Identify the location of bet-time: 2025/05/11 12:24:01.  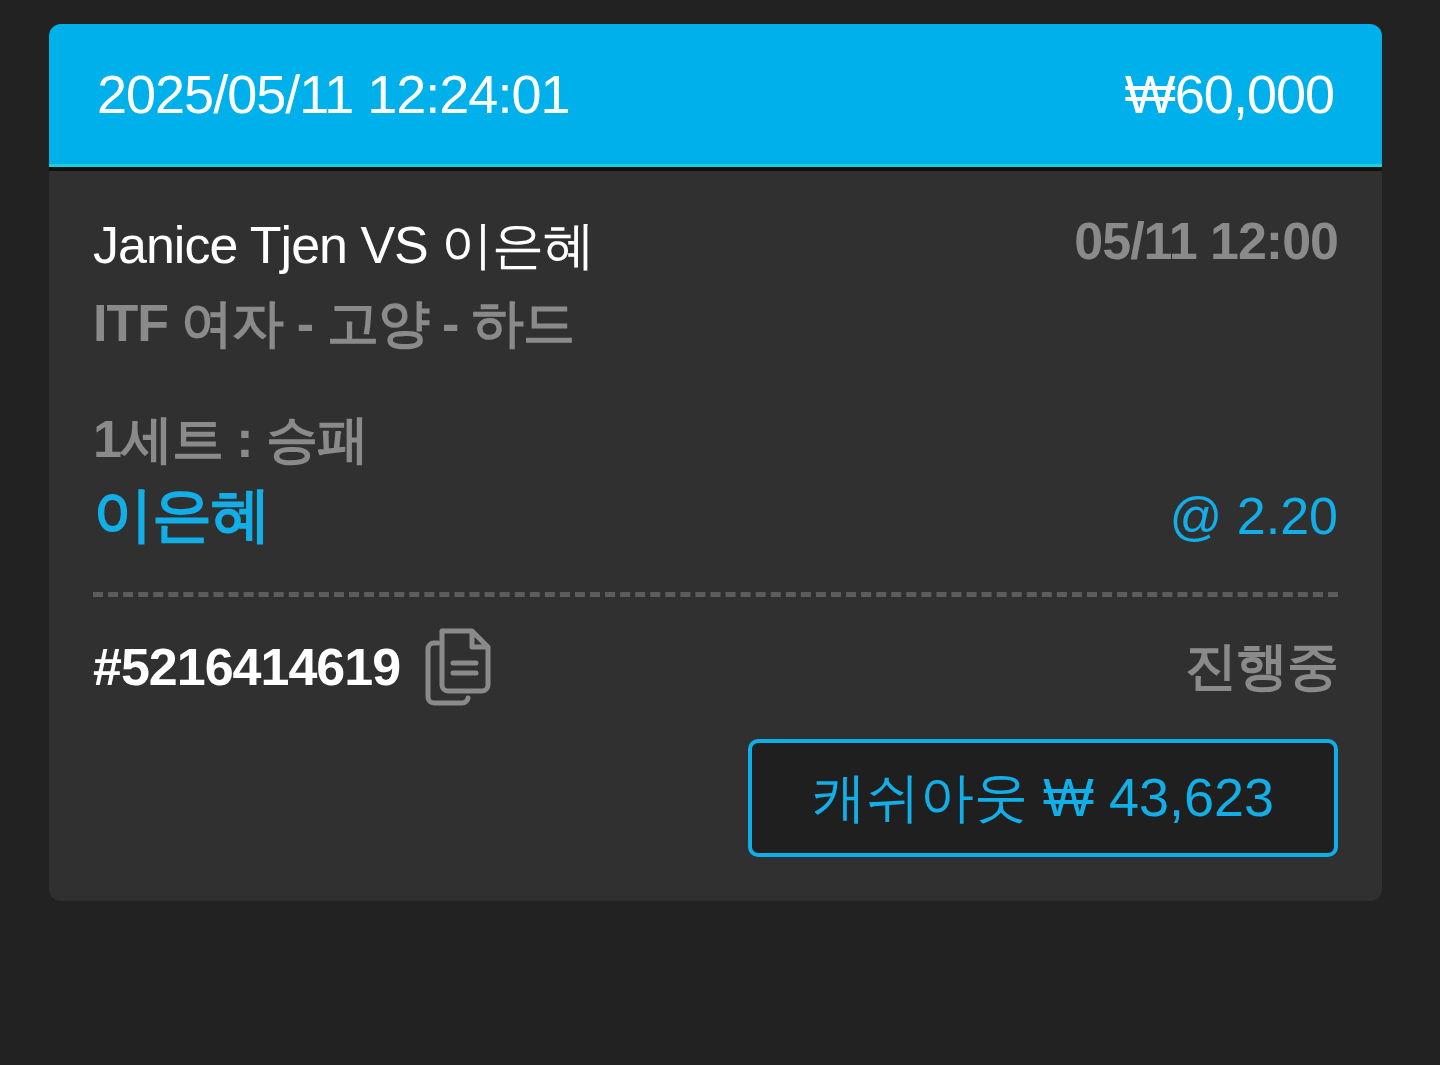
(333, 94).